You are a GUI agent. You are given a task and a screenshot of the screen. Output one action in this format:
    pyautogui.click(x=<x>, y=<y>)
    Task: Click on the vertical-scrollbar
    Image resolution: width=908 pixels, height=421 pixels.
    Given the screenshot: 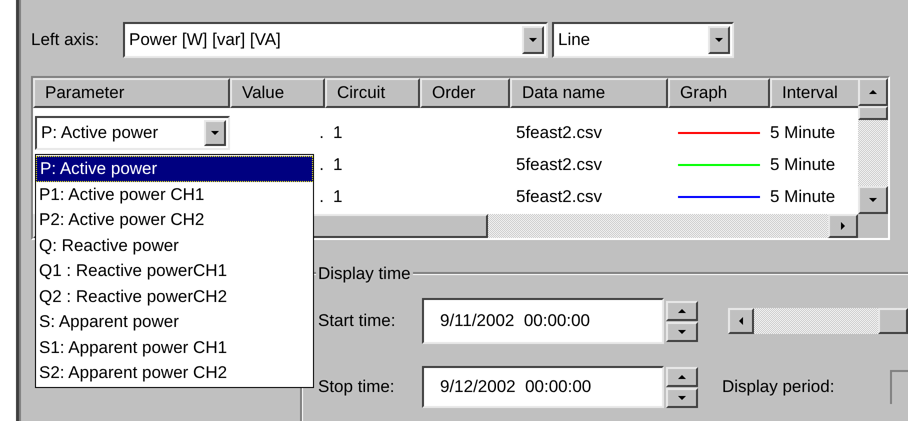 What is the action you would take?
    pyautogui.click(x=873, y=146)
    